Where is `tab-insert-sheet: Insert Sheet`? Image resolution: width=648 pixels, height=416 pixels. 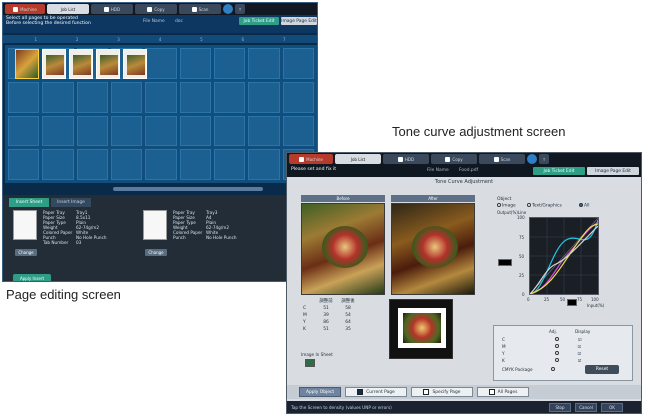 tab-insert-sheet: Insert Sheet is located at coordinates (29, 202).